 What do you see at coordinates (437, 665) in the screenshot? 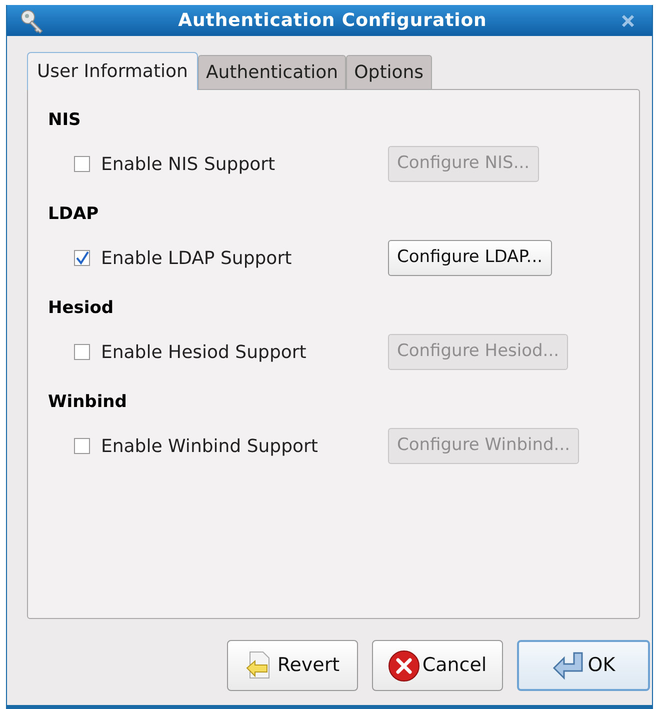
I see `cancel-button: Cancel` at bounding box center [437, 665].